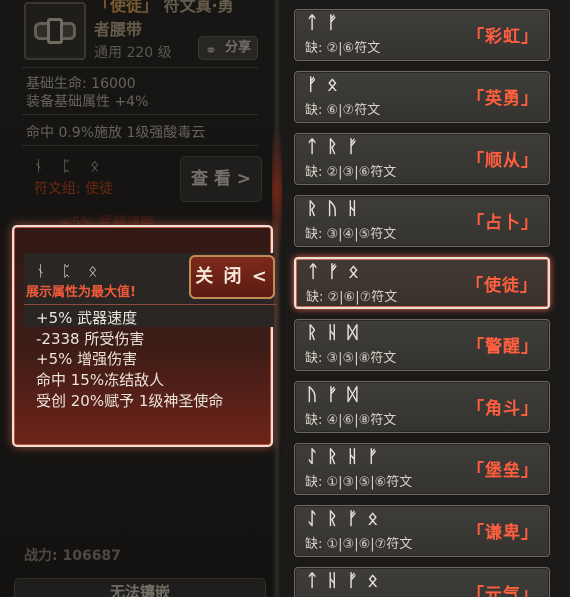 The height and width of the screenshot is (597, 570). Describe the element at coordinates (237, 47) in the screenshot. I see `share-label: 分享` at that location.